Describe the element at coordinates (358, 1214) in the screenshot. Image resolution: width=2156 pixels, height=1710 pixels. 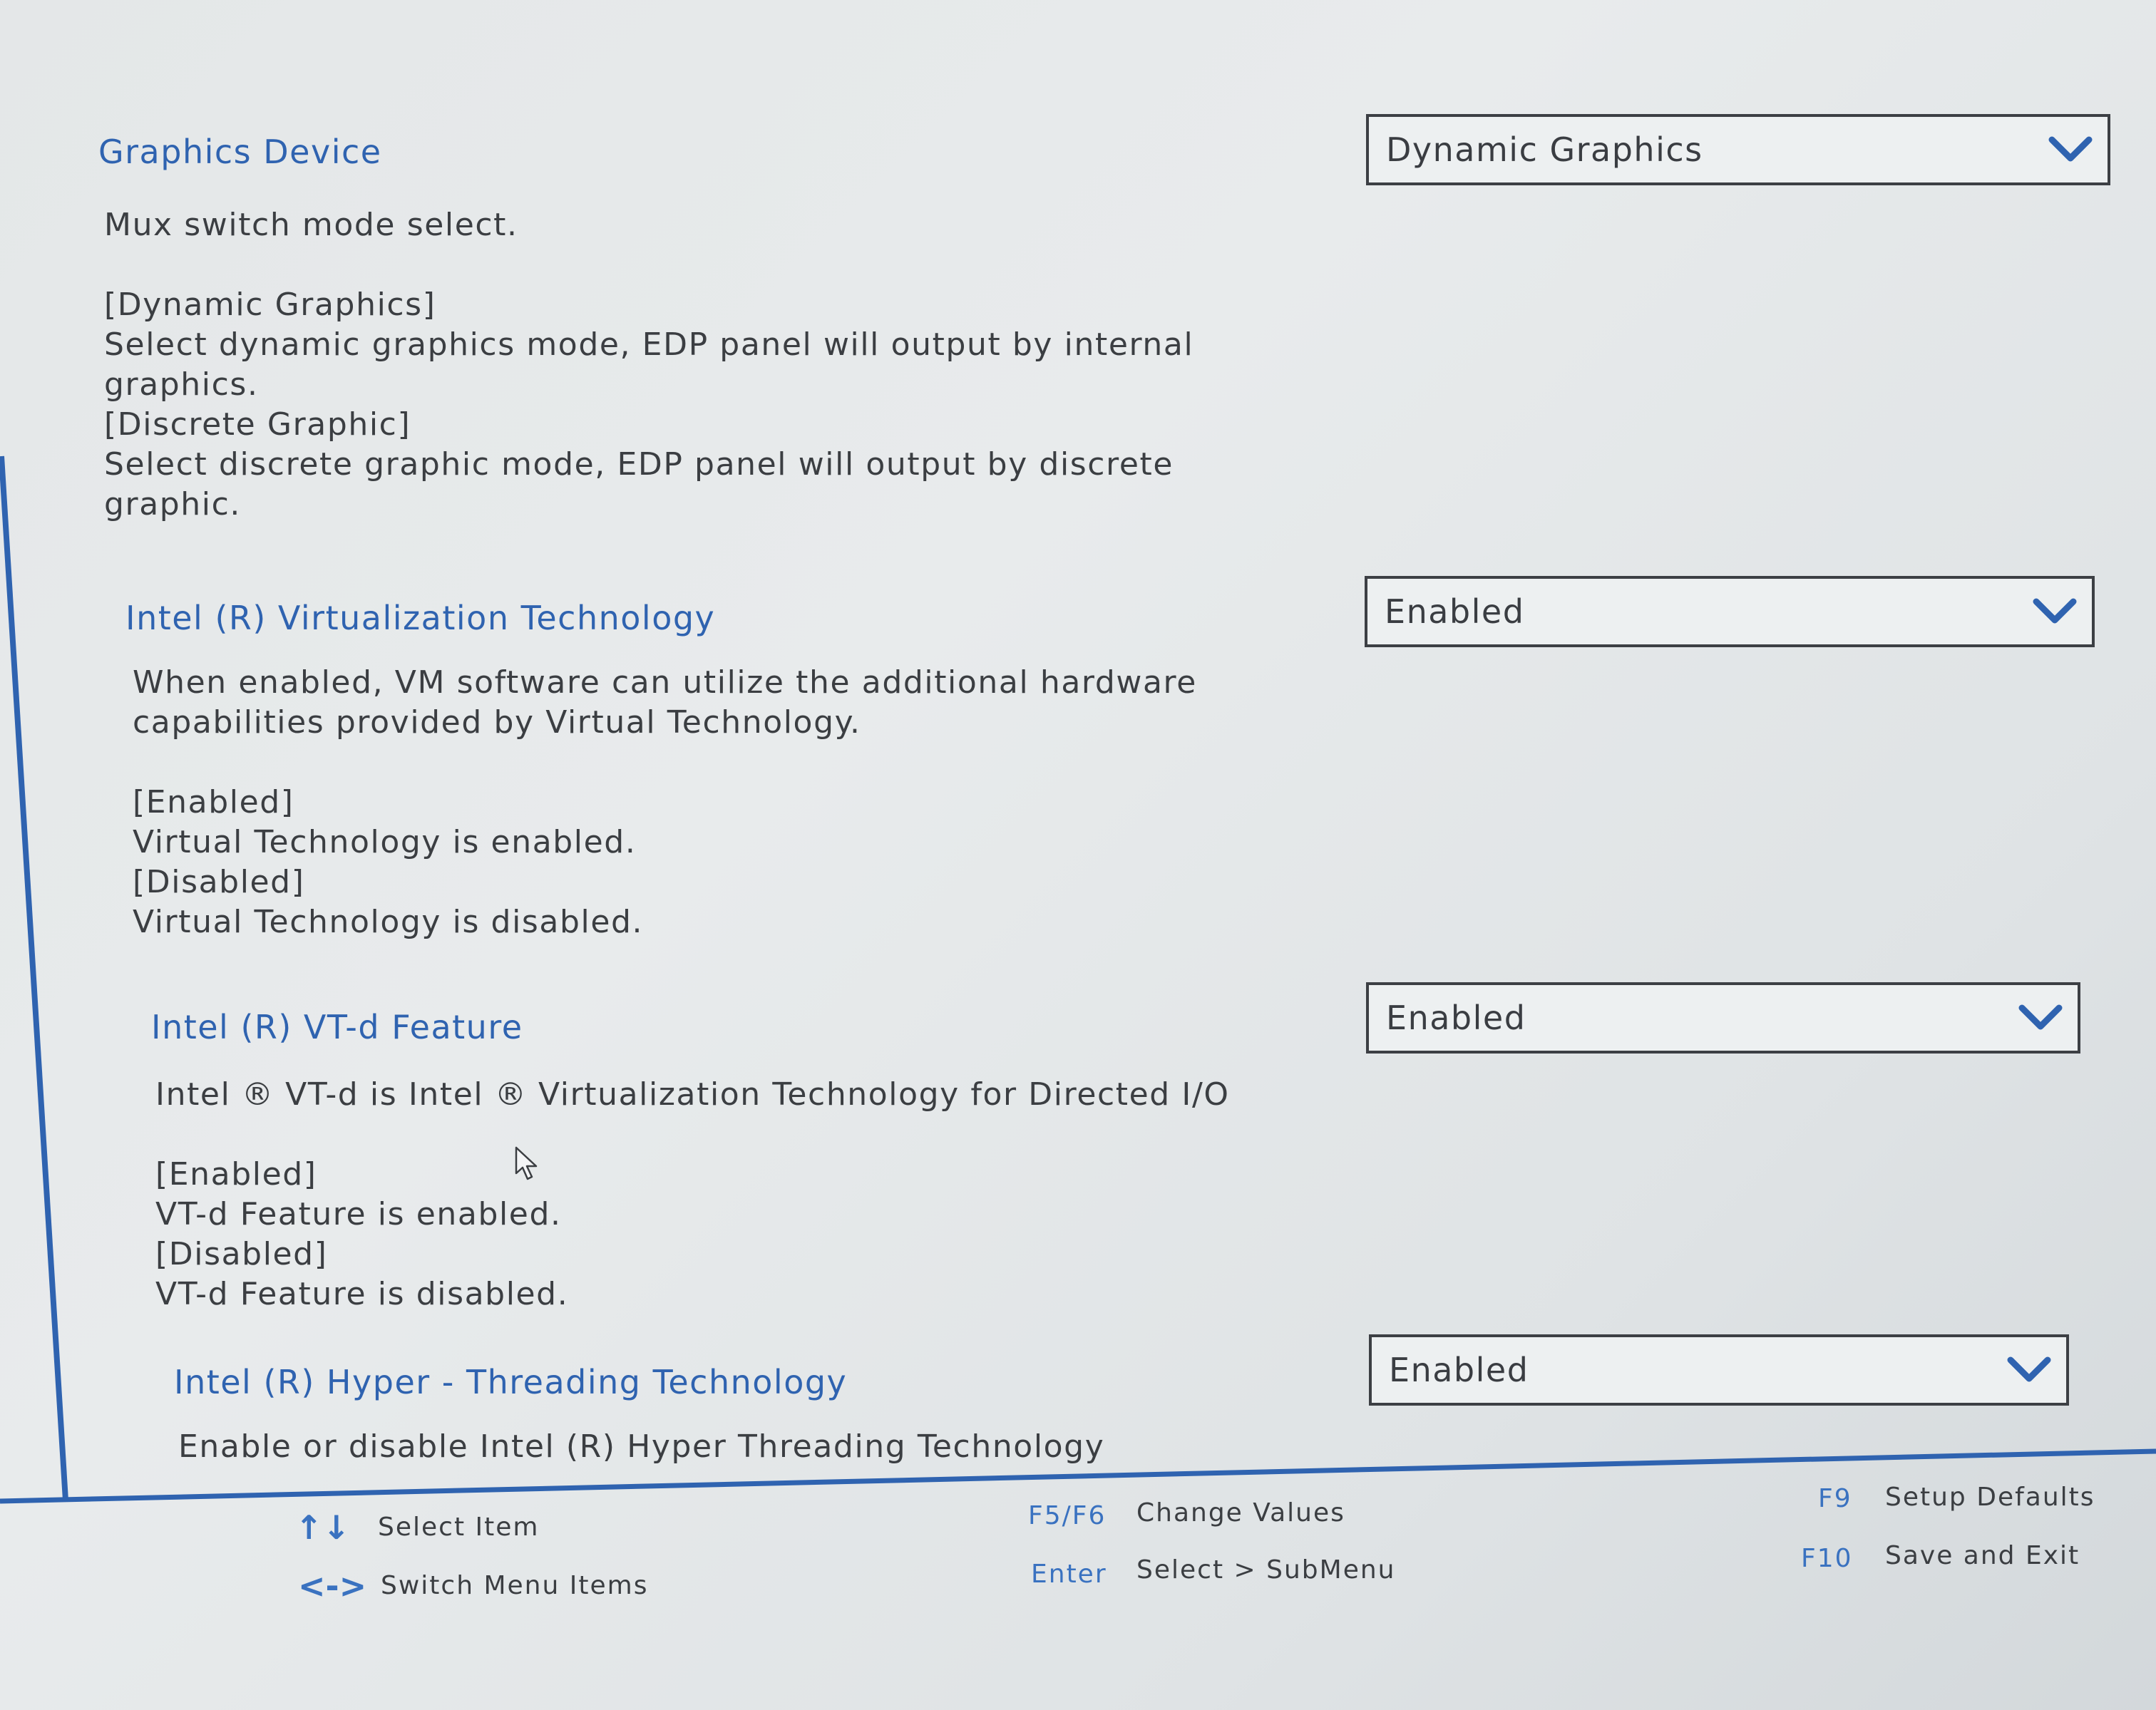
I see `help-line: VT-d Feature is enabled.` at that location.